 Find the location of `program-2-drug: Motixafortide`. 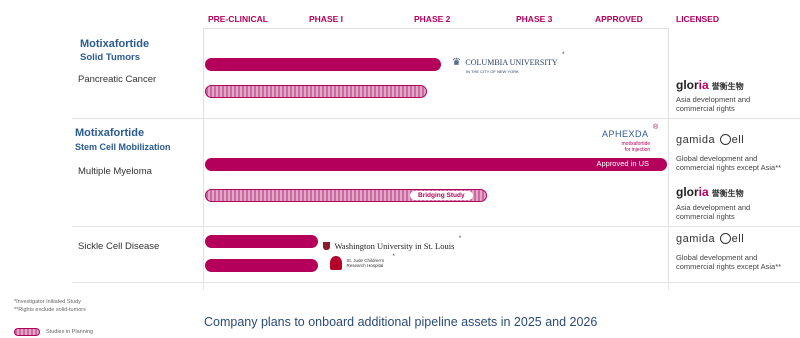

program-2-drug: Motixafortide is located at coordinates (110, 133).